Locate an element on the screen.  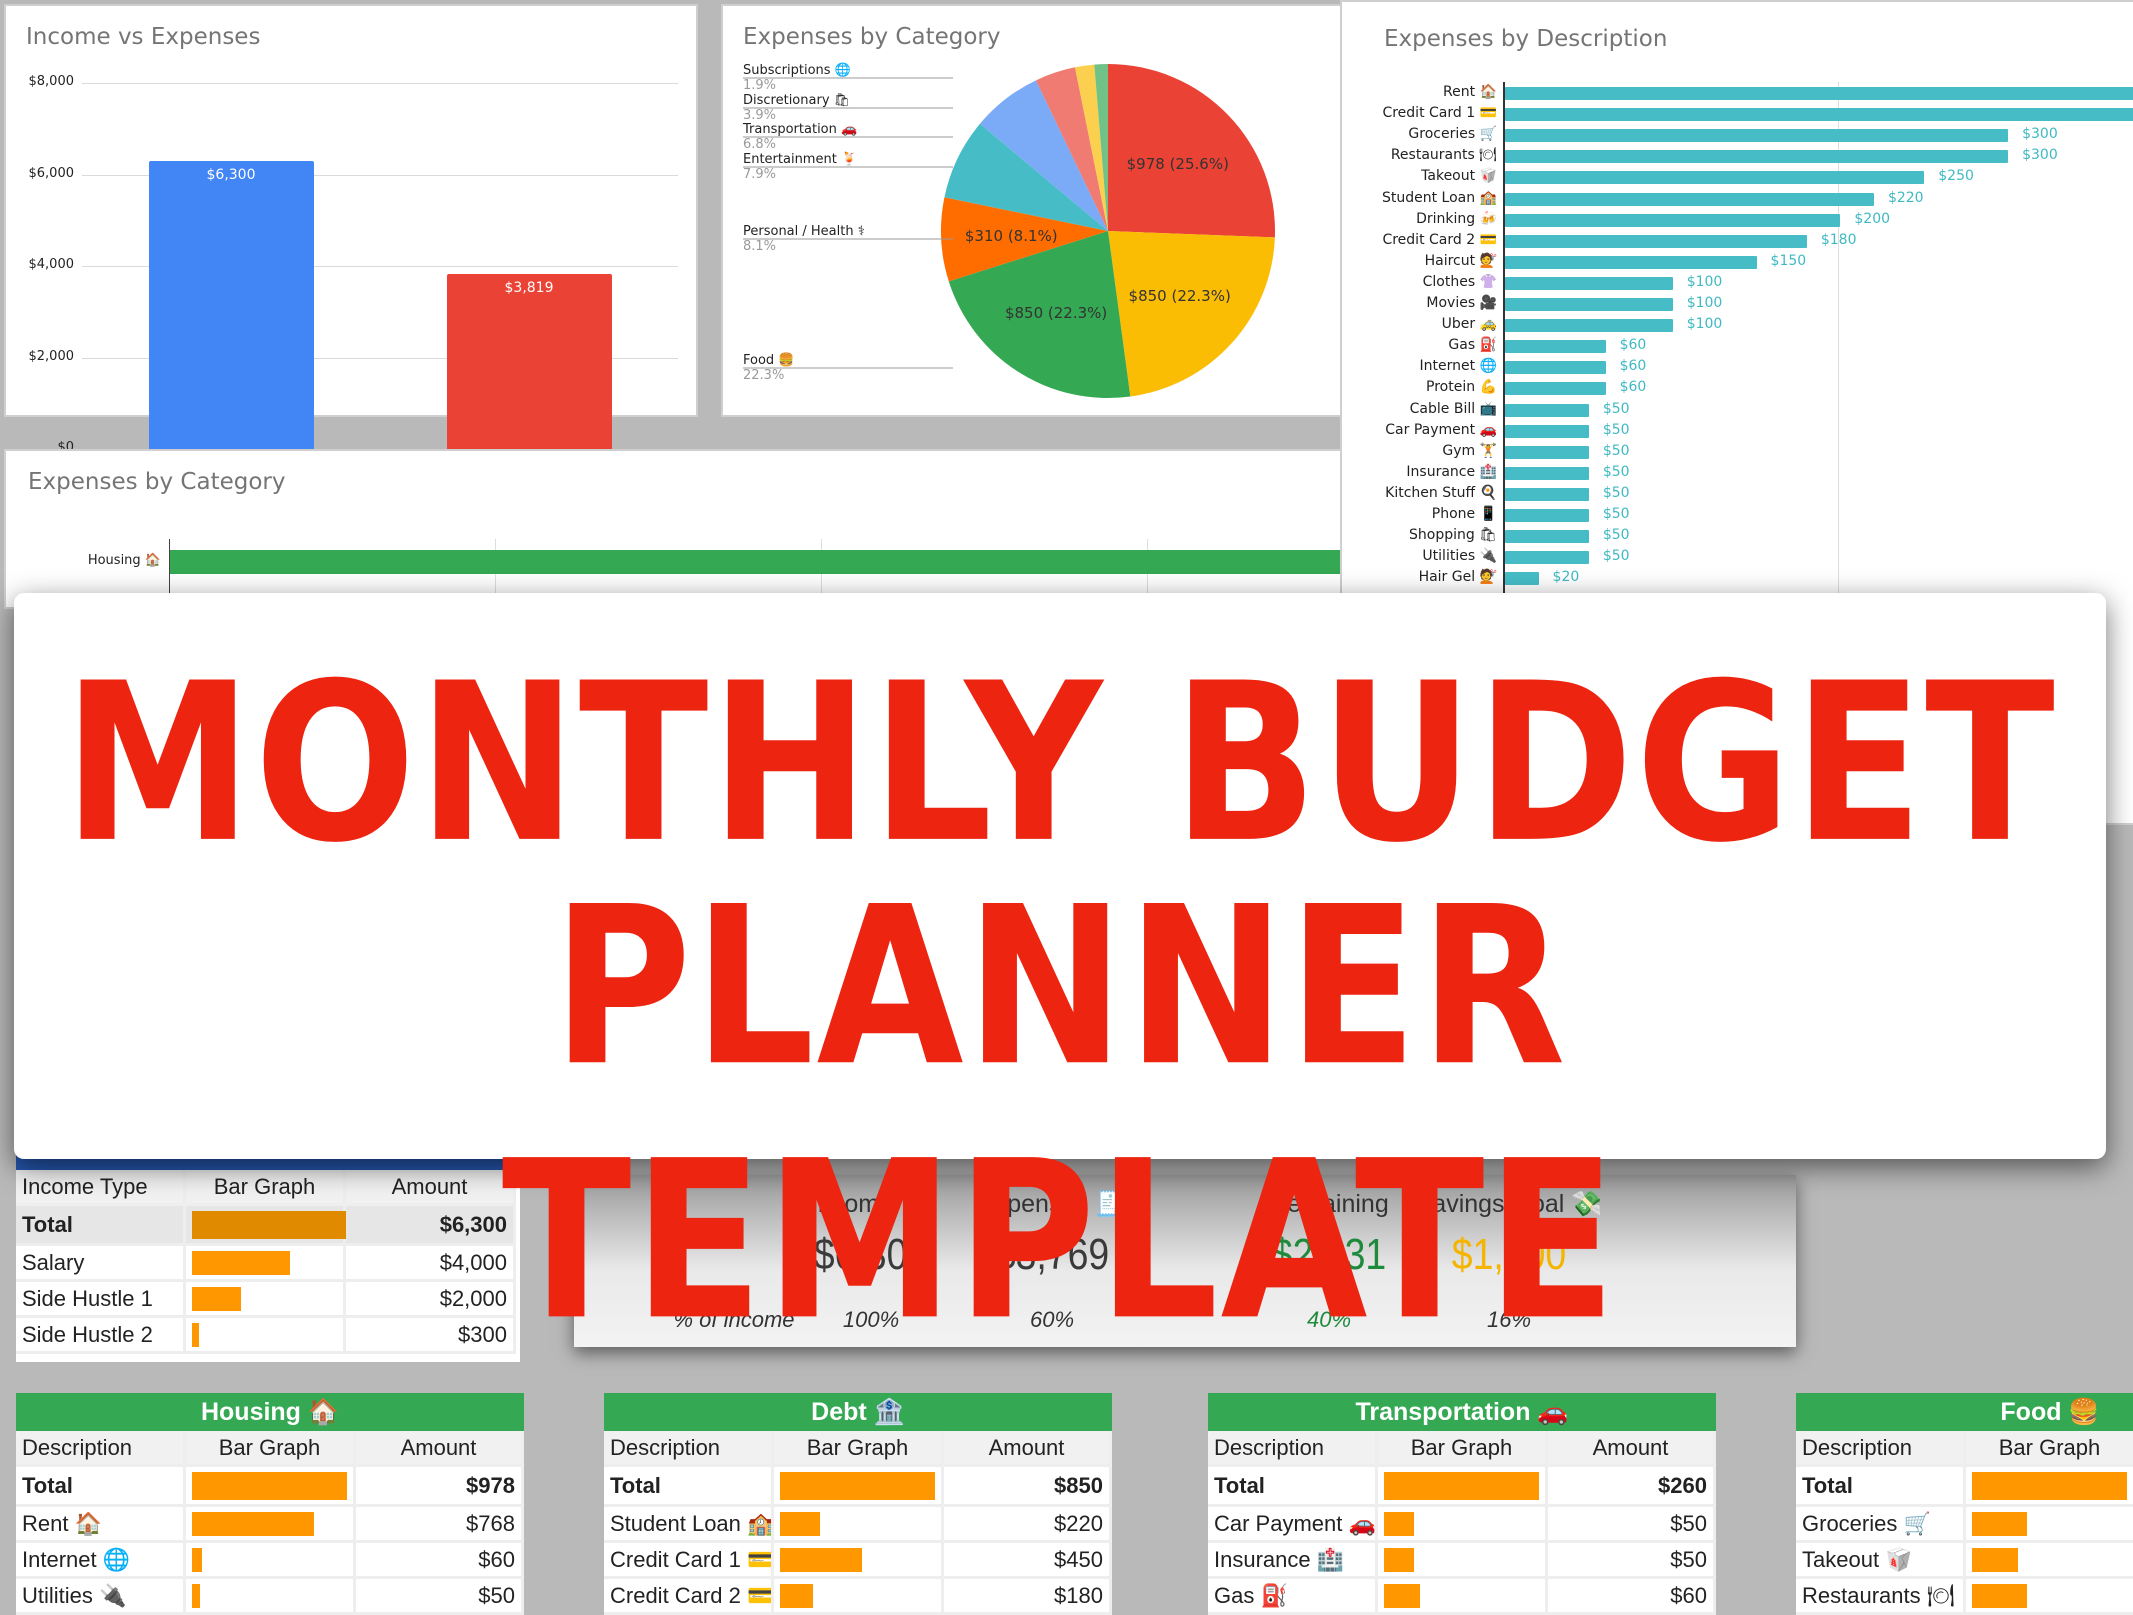
pie-legend-label: Subscriptions 🌐 is located at coordinates (797, 70).